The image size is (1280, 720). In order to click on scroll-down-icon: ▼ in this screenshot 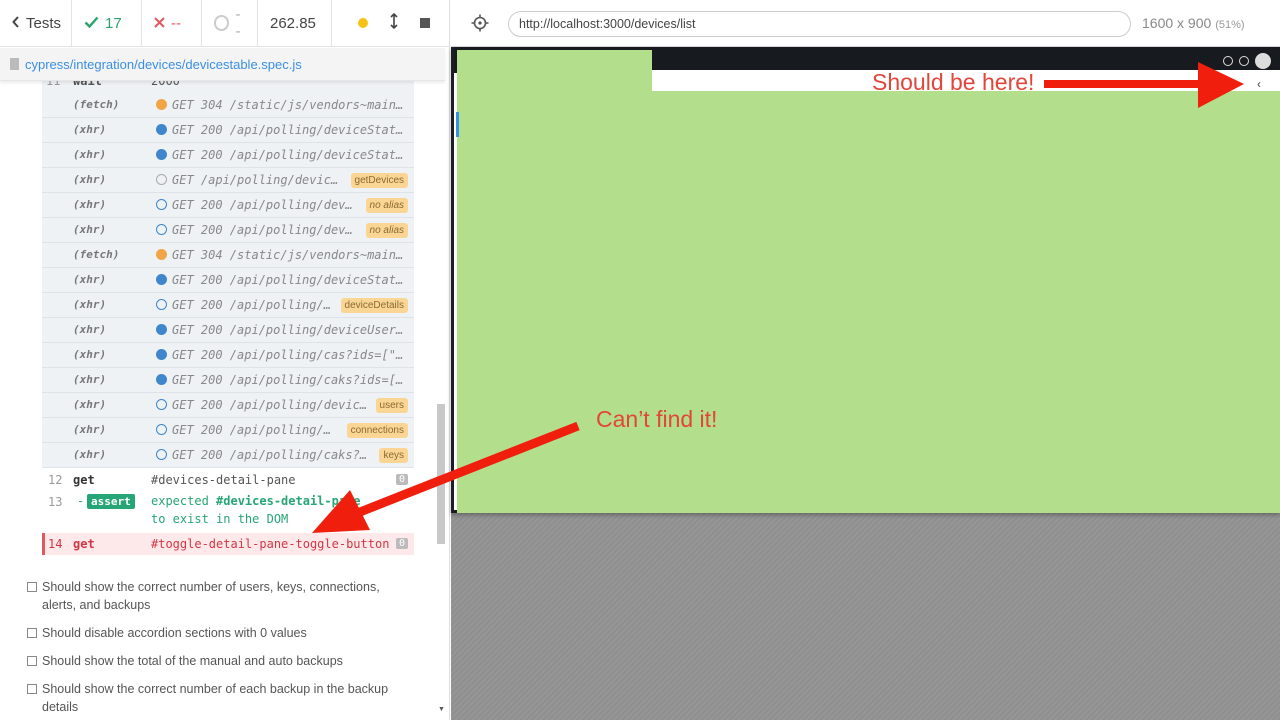, I will do `click(441, 709)`.